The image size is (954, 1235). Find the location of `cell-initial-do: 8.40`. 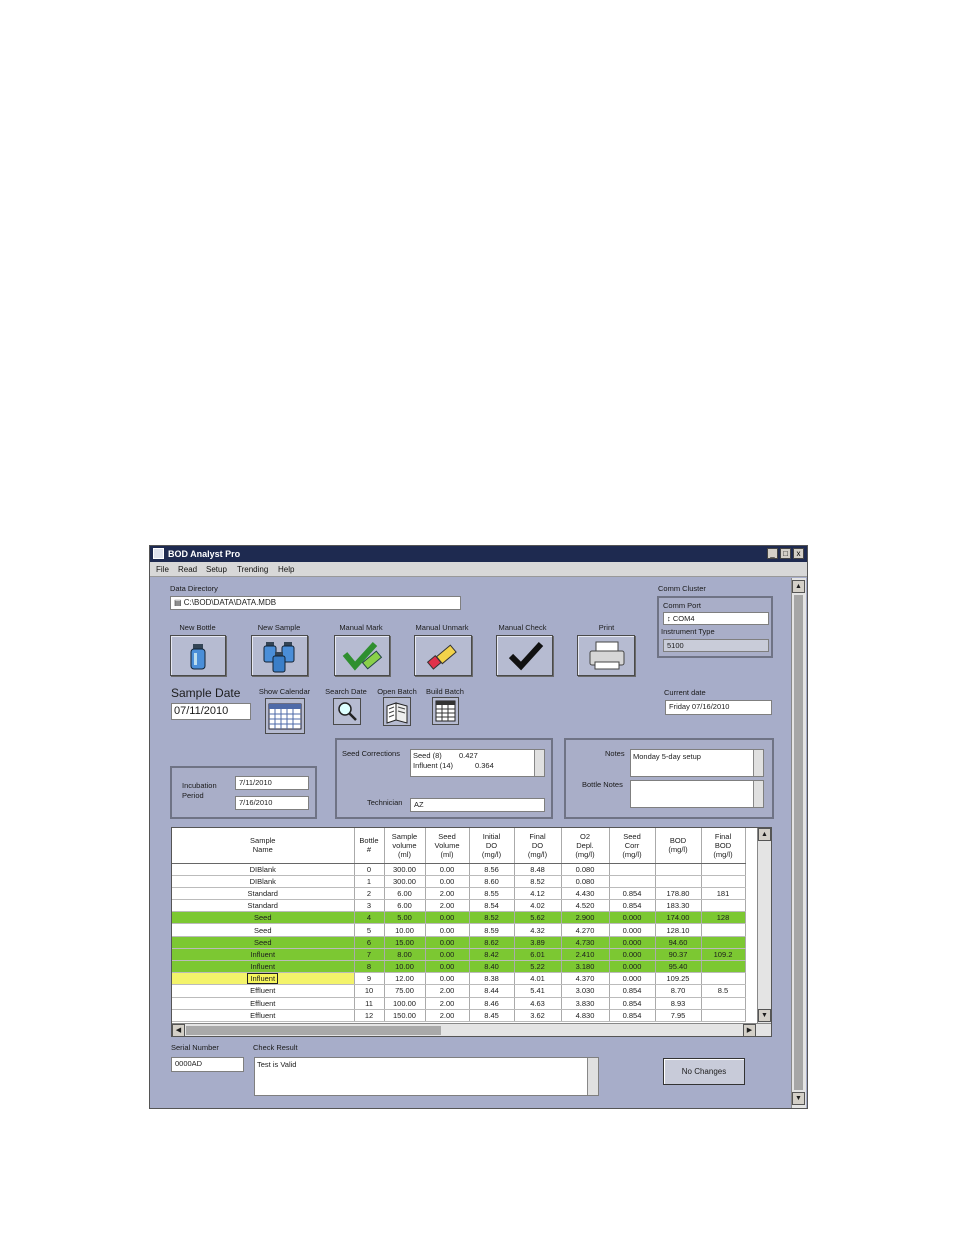

cell-initial-do: 8.40 is located at coordinates (492, 967).